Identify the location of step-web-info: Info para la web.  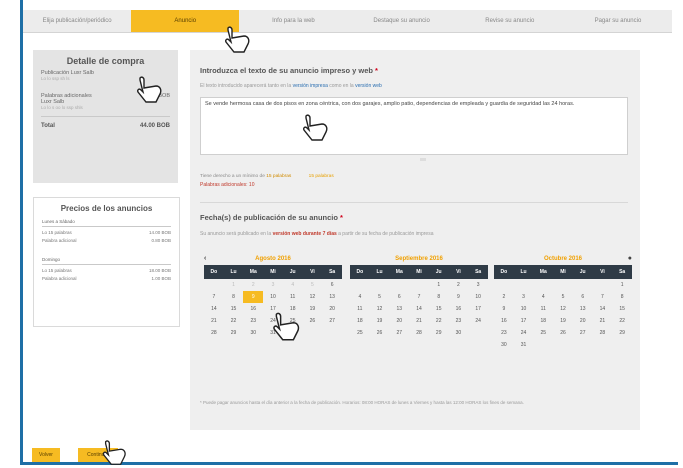
(293, 21).